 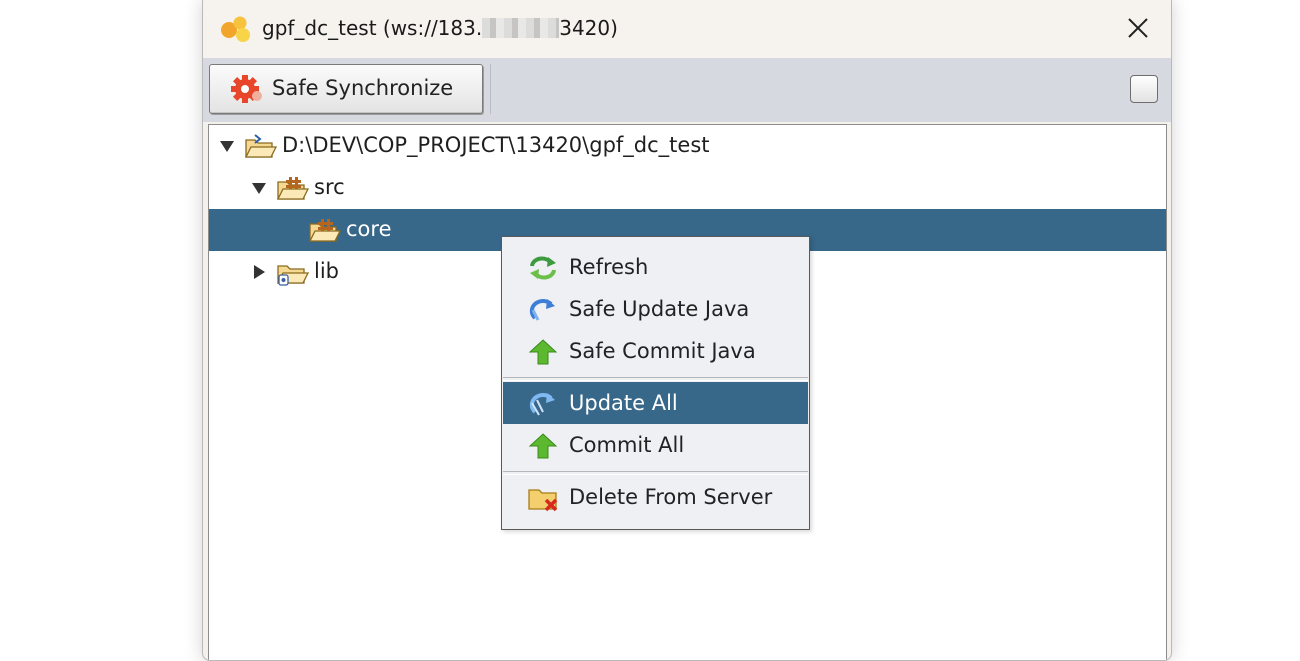 What do you see at coordinates (655, 267) in the screenshot?
I see `menu-item-refresh: Refresh` at bounding box center [655, 267].